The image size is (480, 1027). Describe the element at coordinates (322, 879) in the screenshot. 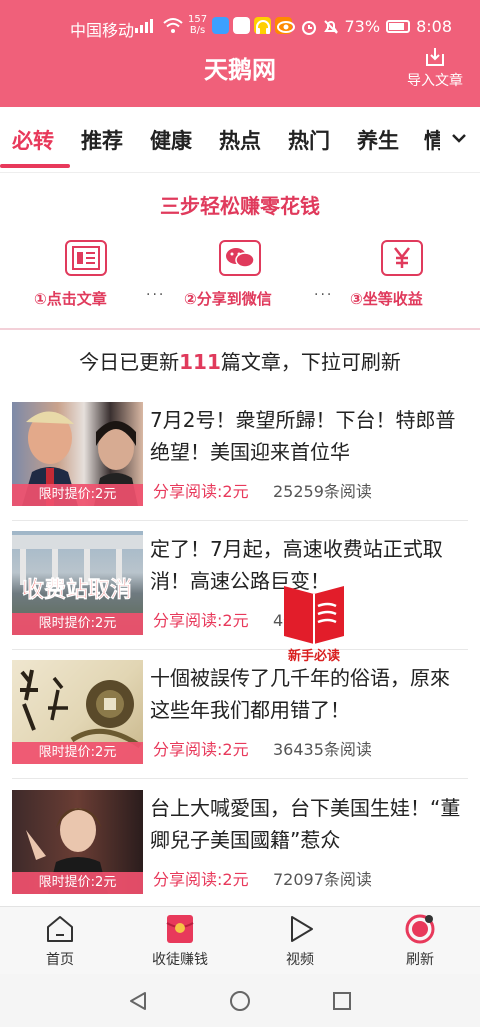

I see `read-count: 72097条阅读` at that location.